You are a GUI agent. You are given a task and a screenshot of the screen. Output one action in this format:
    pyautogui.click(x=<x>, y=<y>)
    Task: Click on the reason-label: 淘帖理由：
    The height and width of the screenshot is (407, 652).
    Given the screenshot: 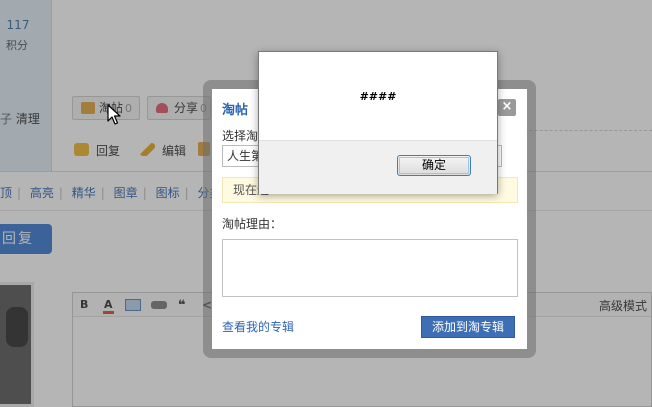 What is the action you would take?
    pyautogui.click(x=252, y=224)
    